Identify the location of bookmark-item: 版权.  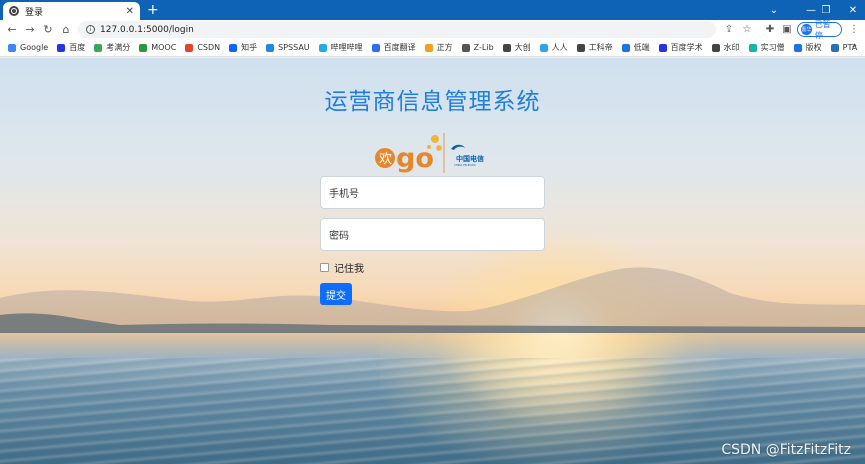
(807, 47).